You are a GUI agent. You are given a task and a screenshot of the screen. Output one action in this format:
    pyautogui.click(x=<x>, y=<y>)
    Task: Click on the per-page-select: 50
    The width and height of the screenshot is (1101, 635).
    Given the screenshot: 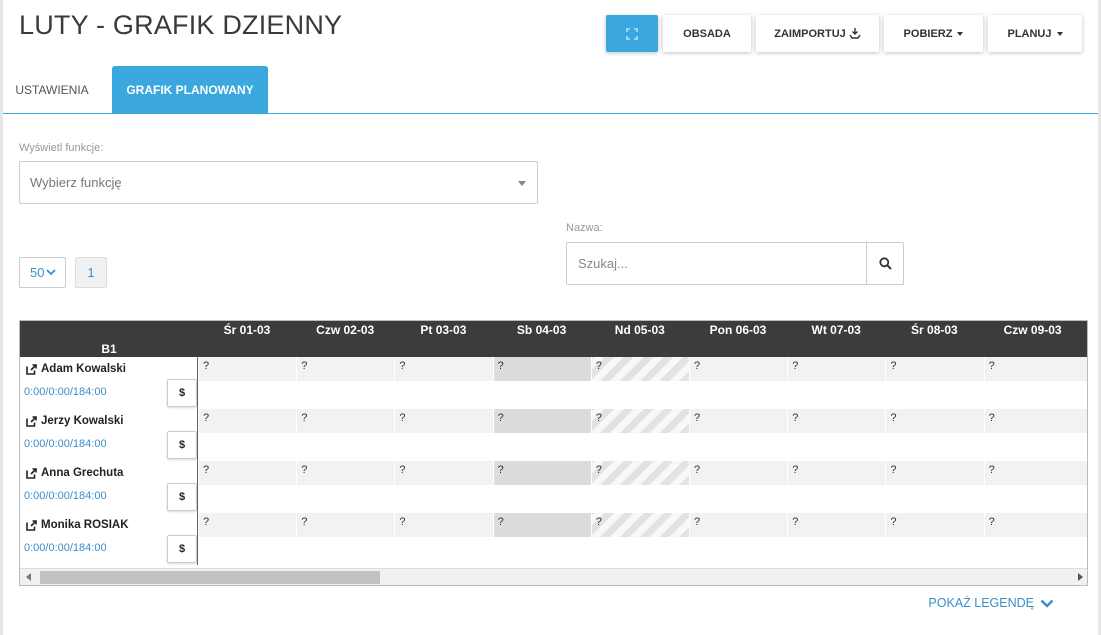 What is the action you would take?
    pyautogui.click(x=42, y=272)
    